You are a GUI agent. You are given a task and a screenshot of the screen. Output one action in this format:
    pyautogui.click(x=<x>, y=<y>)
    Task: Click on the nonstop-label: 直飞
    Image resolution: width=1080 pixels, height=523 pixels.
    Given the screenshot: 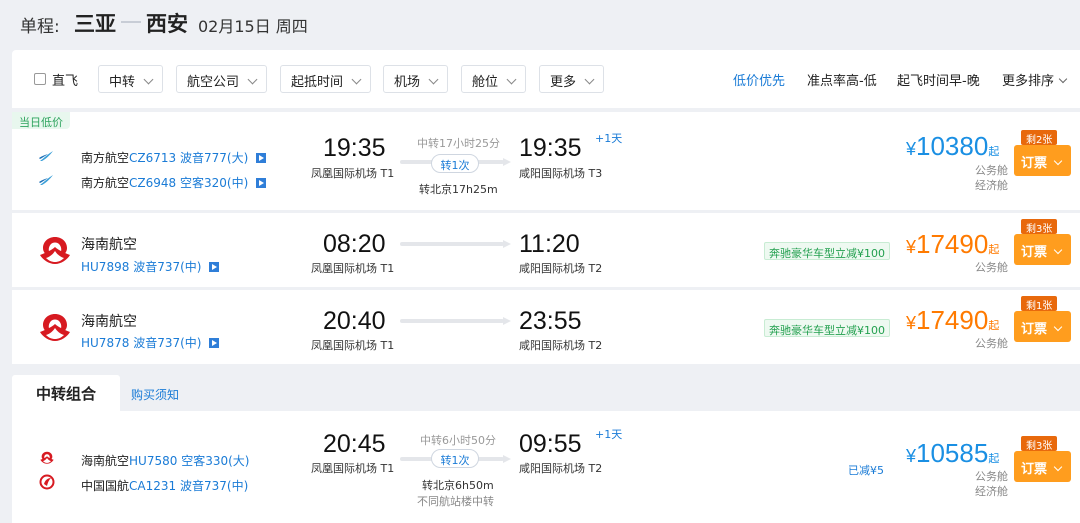 What is the action you would take?
    pyautogui.click(x=65, y=79)
    